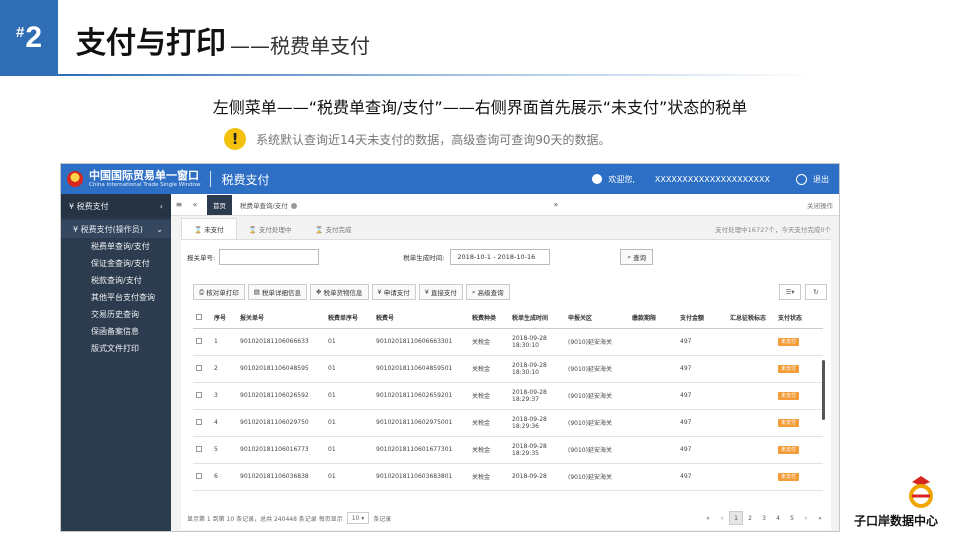 This screenshot has width=960, height=540. Describe the element at coordinates (708, 518) in the screenshot. I see `first-page-button: «` at that location.